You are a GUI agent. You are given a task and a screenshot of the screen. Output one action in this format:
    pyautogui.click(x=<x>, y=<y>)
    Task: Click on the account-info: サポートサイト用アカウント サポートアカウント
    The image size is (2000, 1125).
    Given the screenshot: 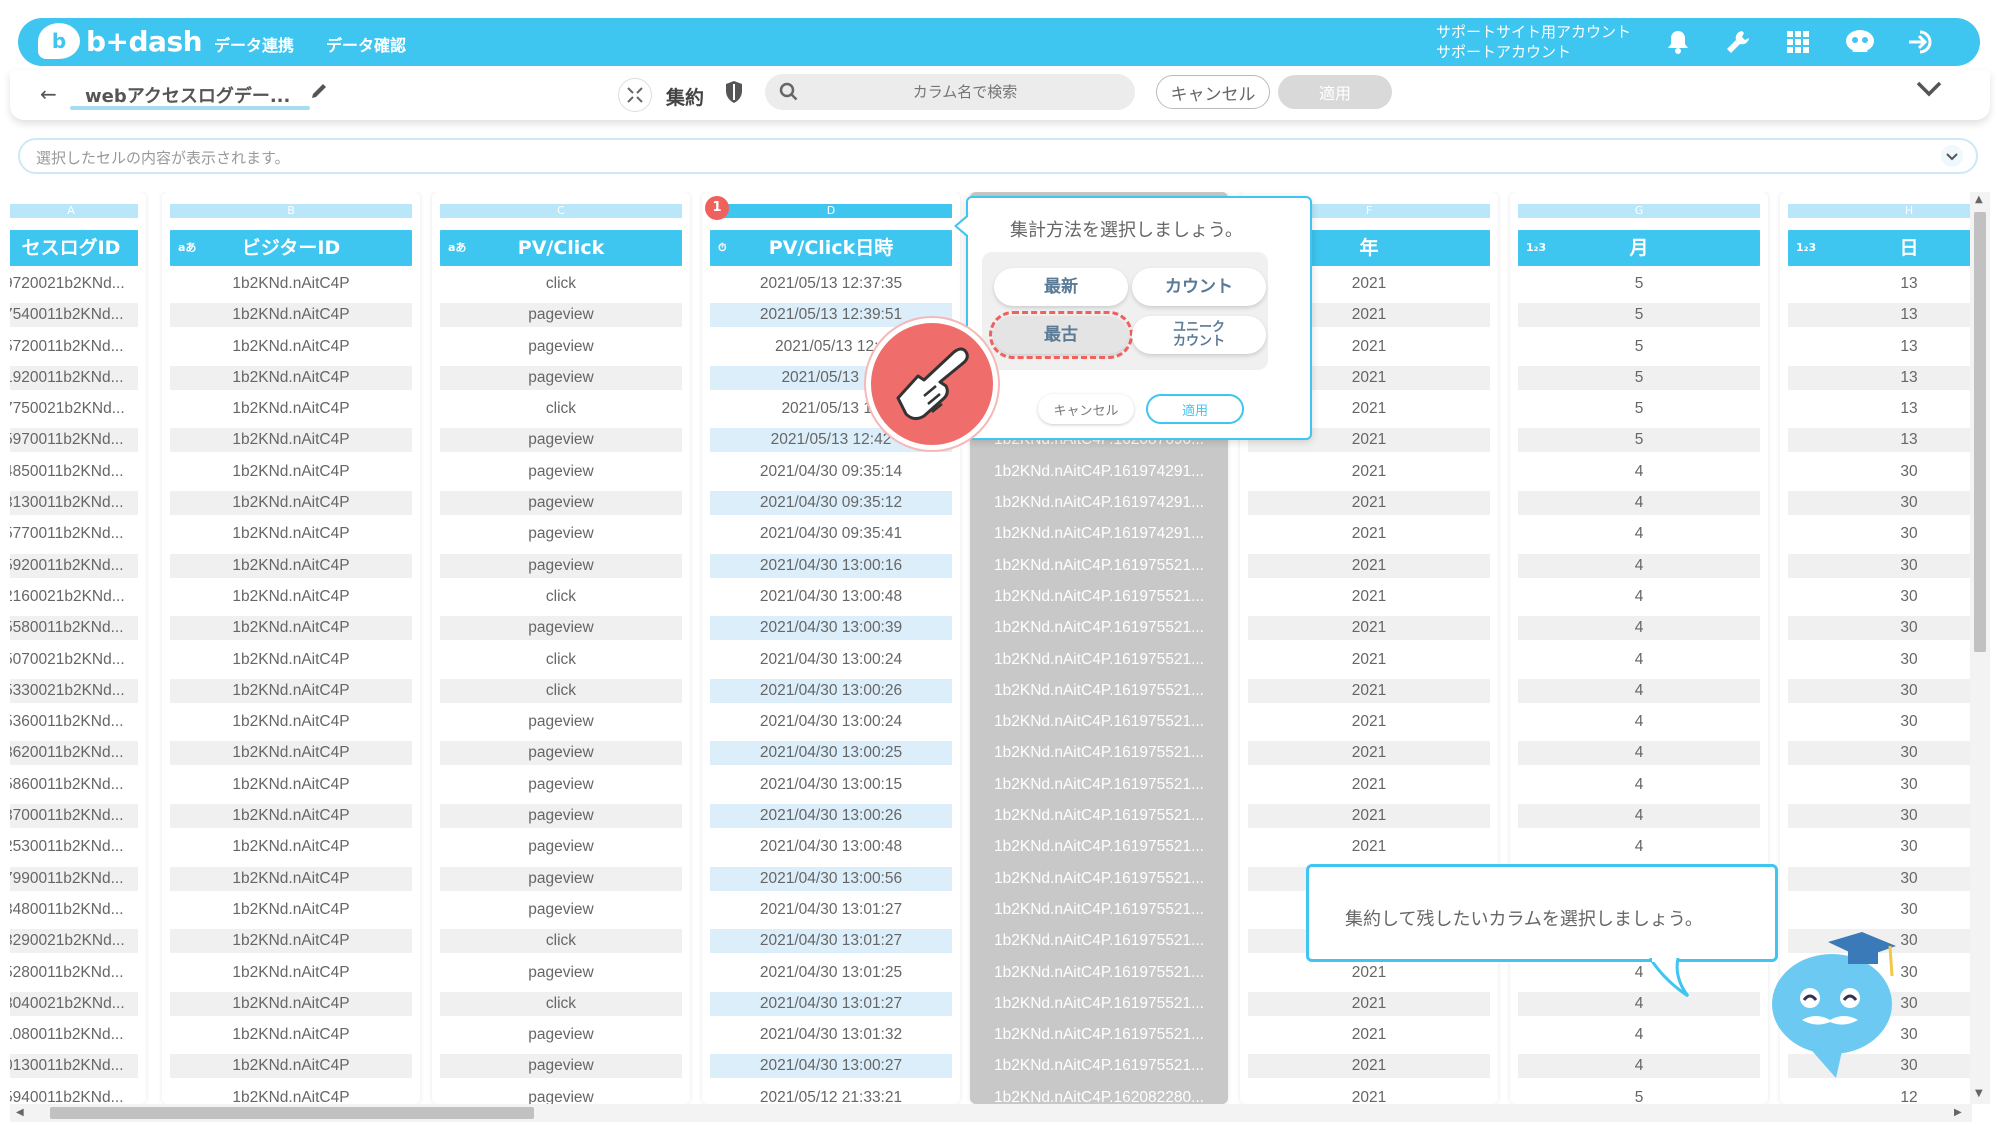 What is the action you would take?
    pyautogui.click(x=1533, y=42)
    